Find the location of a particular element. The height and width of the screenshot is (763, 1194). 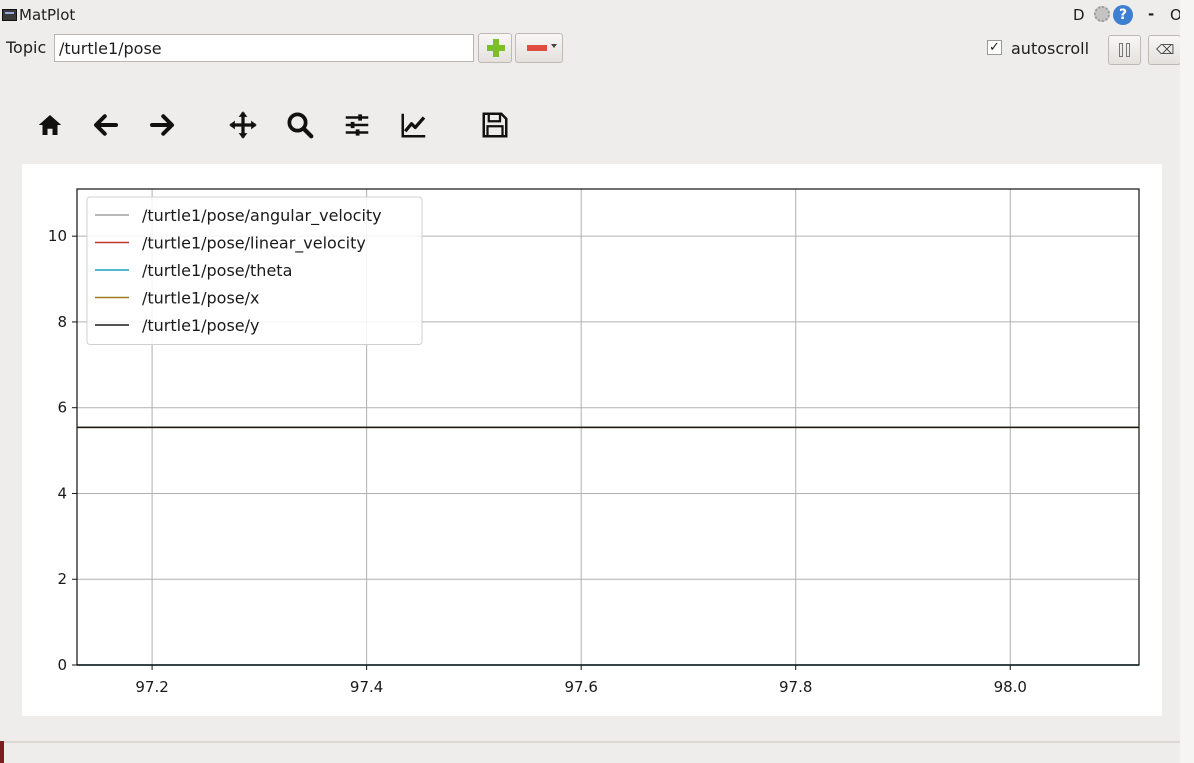

pause-button is located at coordinates (1124, 50).